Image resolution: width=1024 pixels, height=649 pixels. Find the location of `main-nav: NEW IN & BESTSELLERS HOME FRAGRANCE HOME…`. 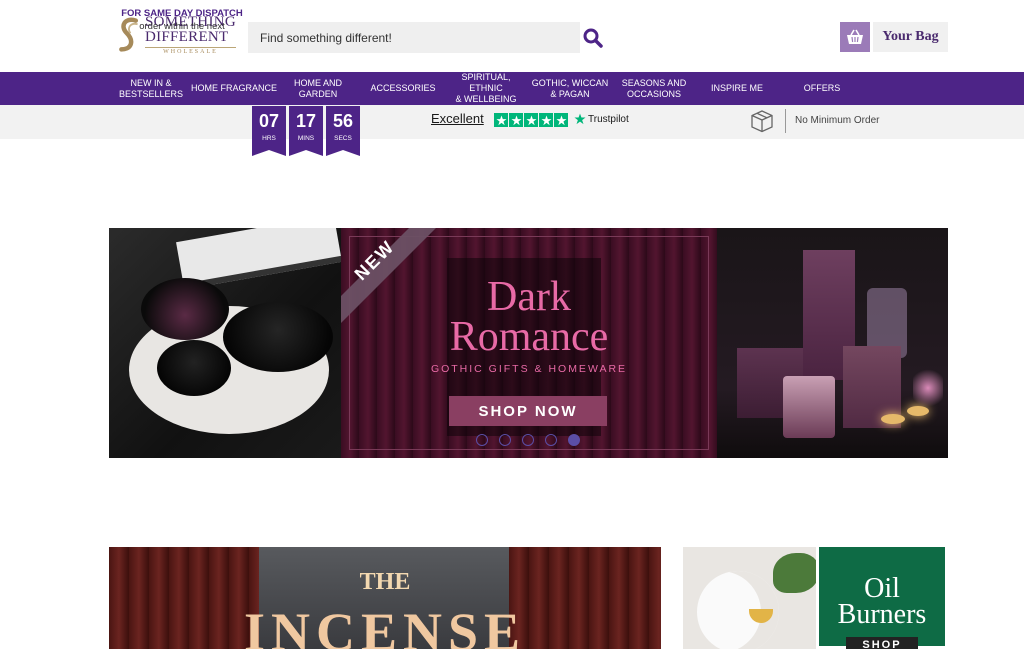

main-nav: NEW IN & BESTSELLERS HOME FRAGRANCE HOME… is located at coordinates (512, 88).